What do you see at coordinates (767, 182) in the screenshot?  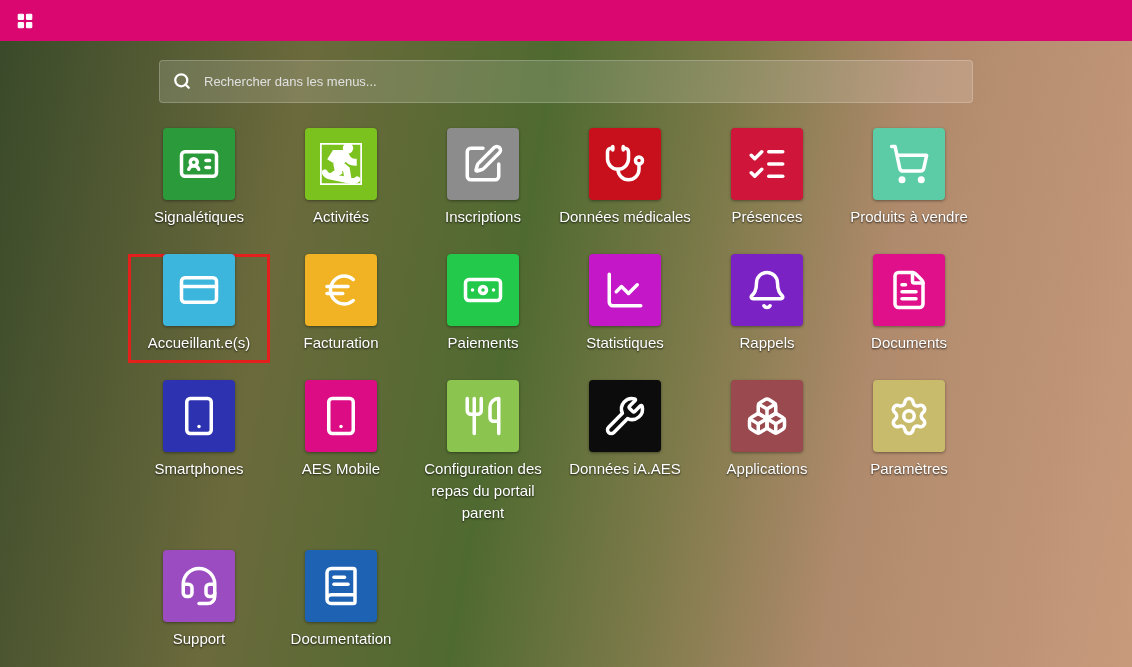 I see `app-launcher: Présences` at bounding box center [767, 182].